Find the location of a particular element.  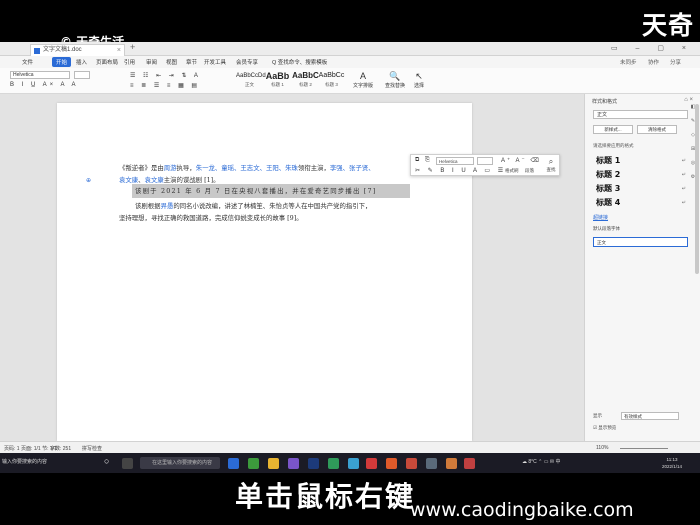

mini-find-button: ⌕ 查找 is located at coordinates (551, 165).